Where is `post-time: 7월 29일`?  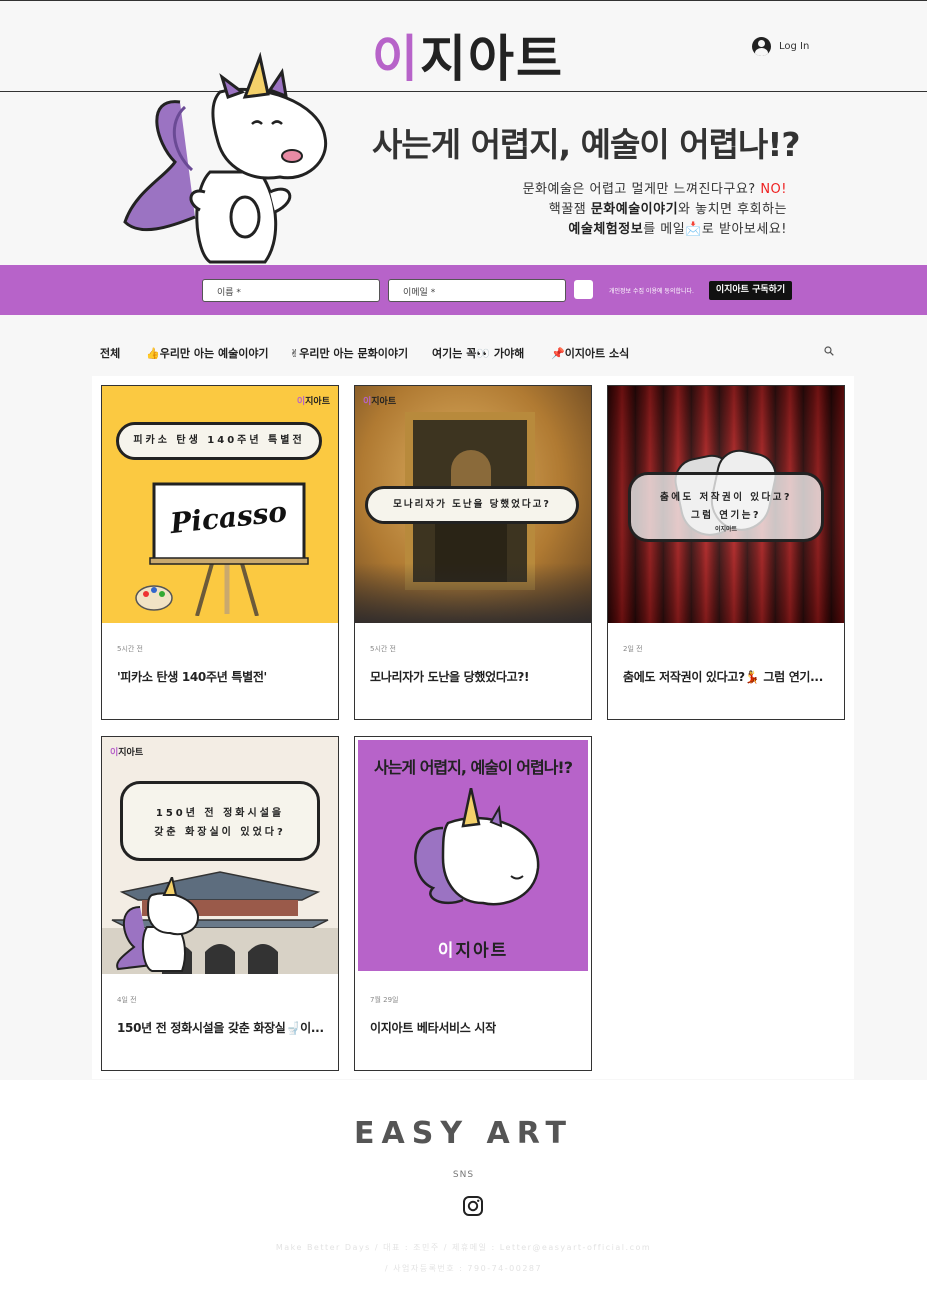 post-time: 7월 29일 is located at coordinates (384, 1000).